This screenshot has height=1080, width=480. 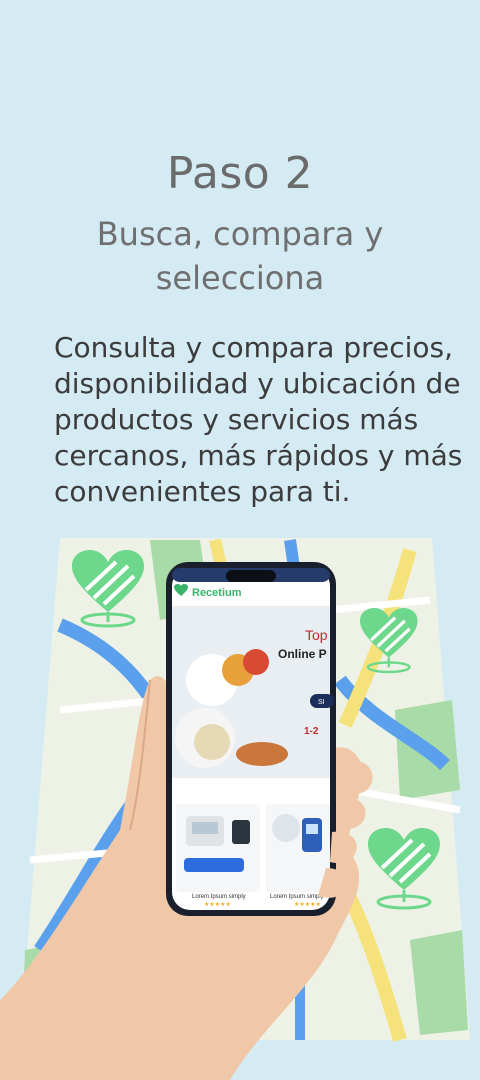 I want to click on phone-brand-name: Recetium, so click(x=217, y=593).